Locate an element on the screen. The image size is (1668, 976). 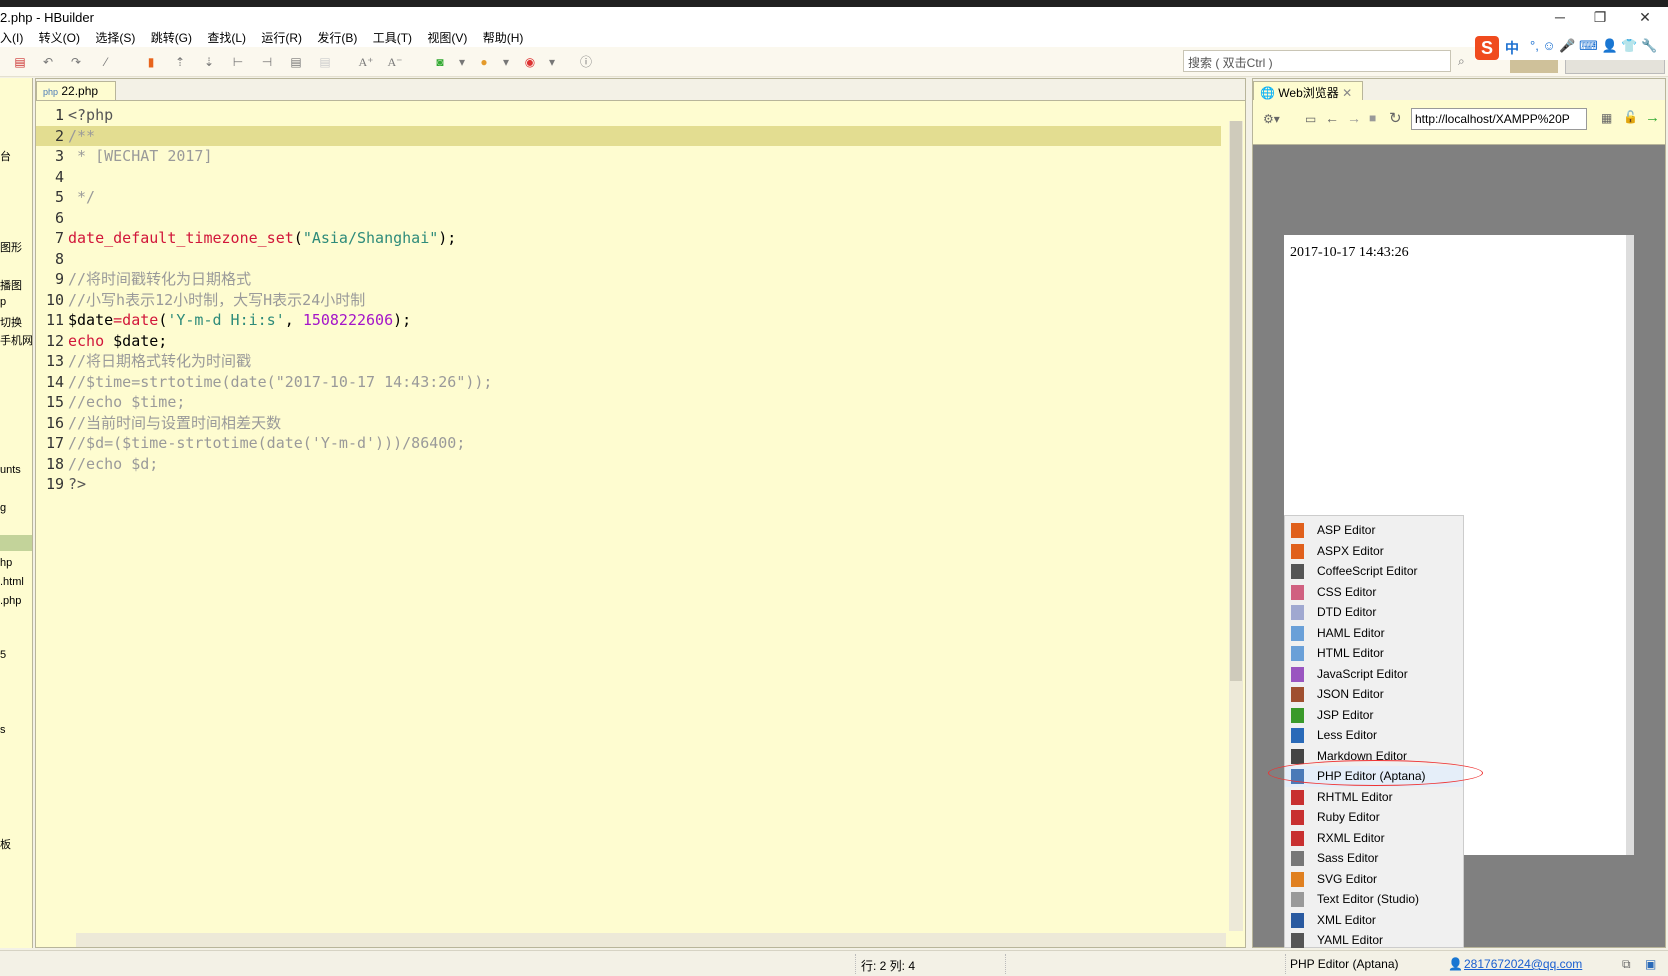
redo-icon: ↷ is located at coordinates (76, 62).